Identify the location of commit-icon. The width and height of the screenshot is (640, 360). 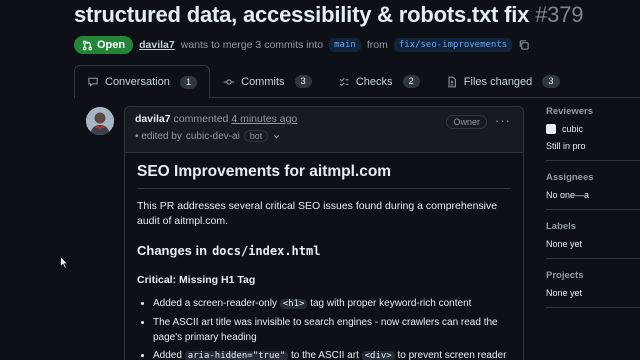
(229, 81).